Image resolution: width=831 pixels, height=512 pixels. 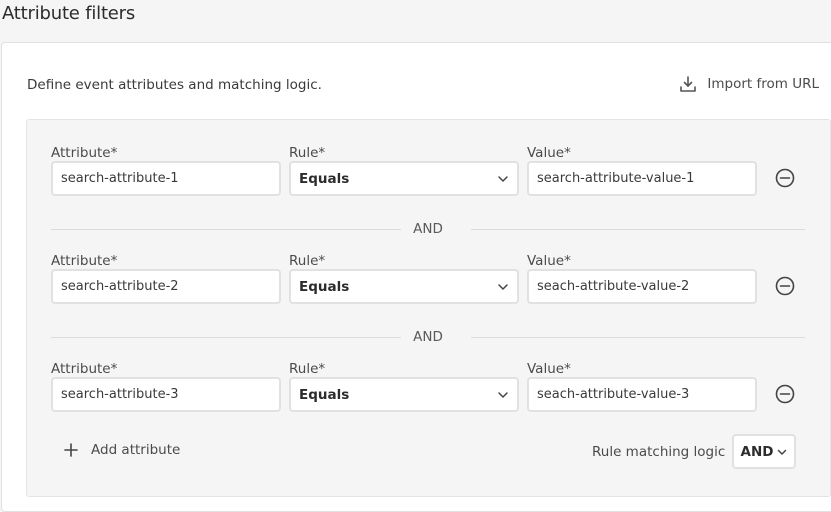 I want to click on rule-matching-logic-select: AND, so click(x=764, y=451).